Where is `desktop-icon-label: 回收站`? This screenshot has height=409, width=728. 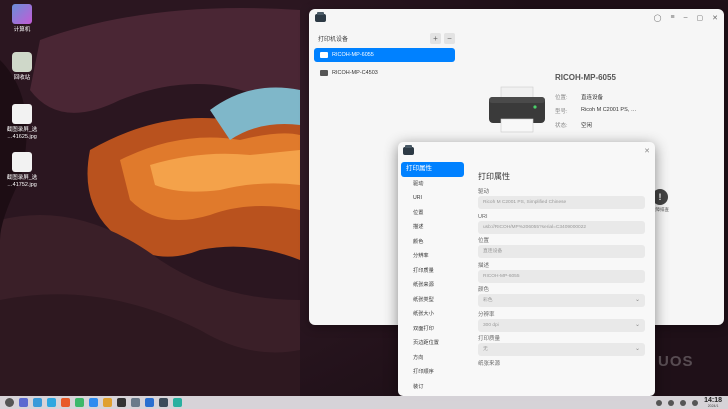 desktop-icon-label: 回收站 is located at coordinates (22, 78).